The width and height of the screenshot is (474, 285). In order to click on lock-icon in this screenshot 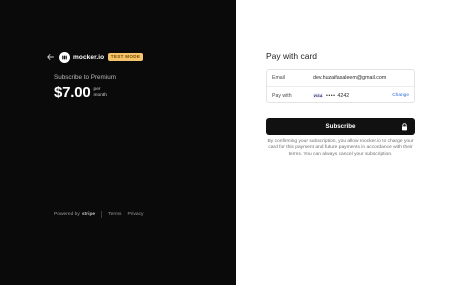, I will do `click(404, 127)`.